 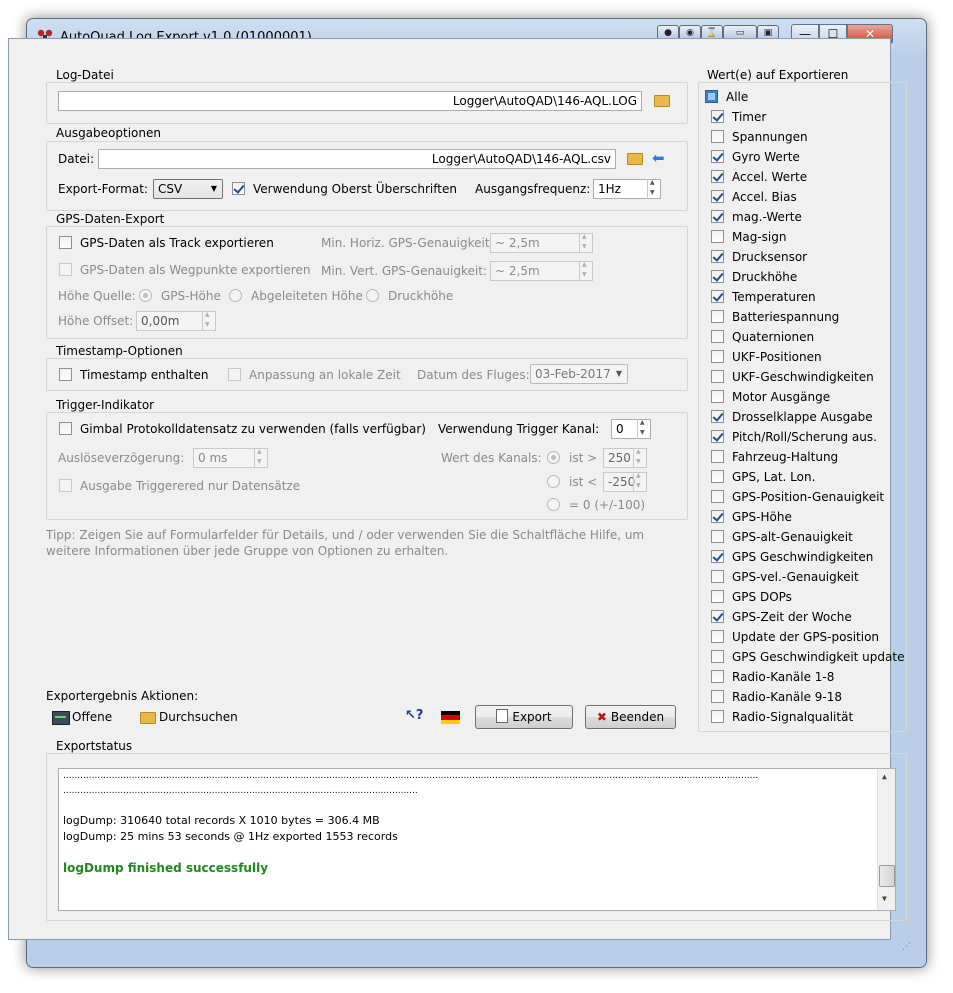 I want to click on channel-eq-label: = 0 (+/-100), so click(x=607, y=505).